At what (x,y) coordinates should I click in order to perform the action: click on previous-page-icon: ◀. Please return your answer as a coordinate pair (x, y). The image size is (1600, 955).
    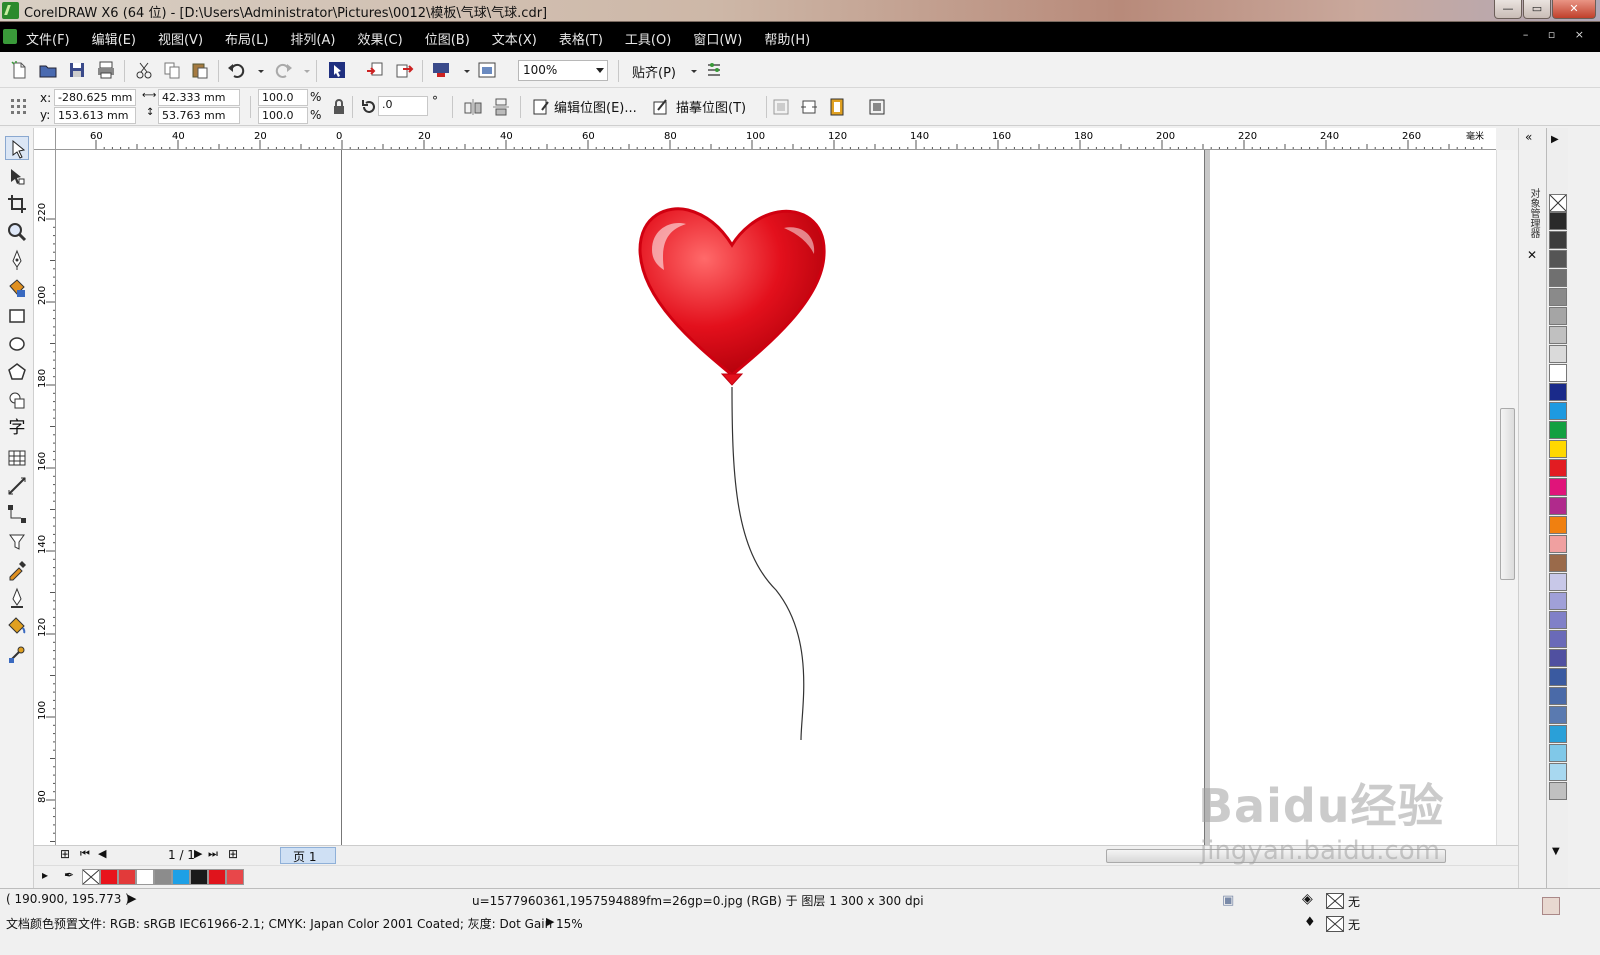
    Looking at the image, I should click on (102, 853).